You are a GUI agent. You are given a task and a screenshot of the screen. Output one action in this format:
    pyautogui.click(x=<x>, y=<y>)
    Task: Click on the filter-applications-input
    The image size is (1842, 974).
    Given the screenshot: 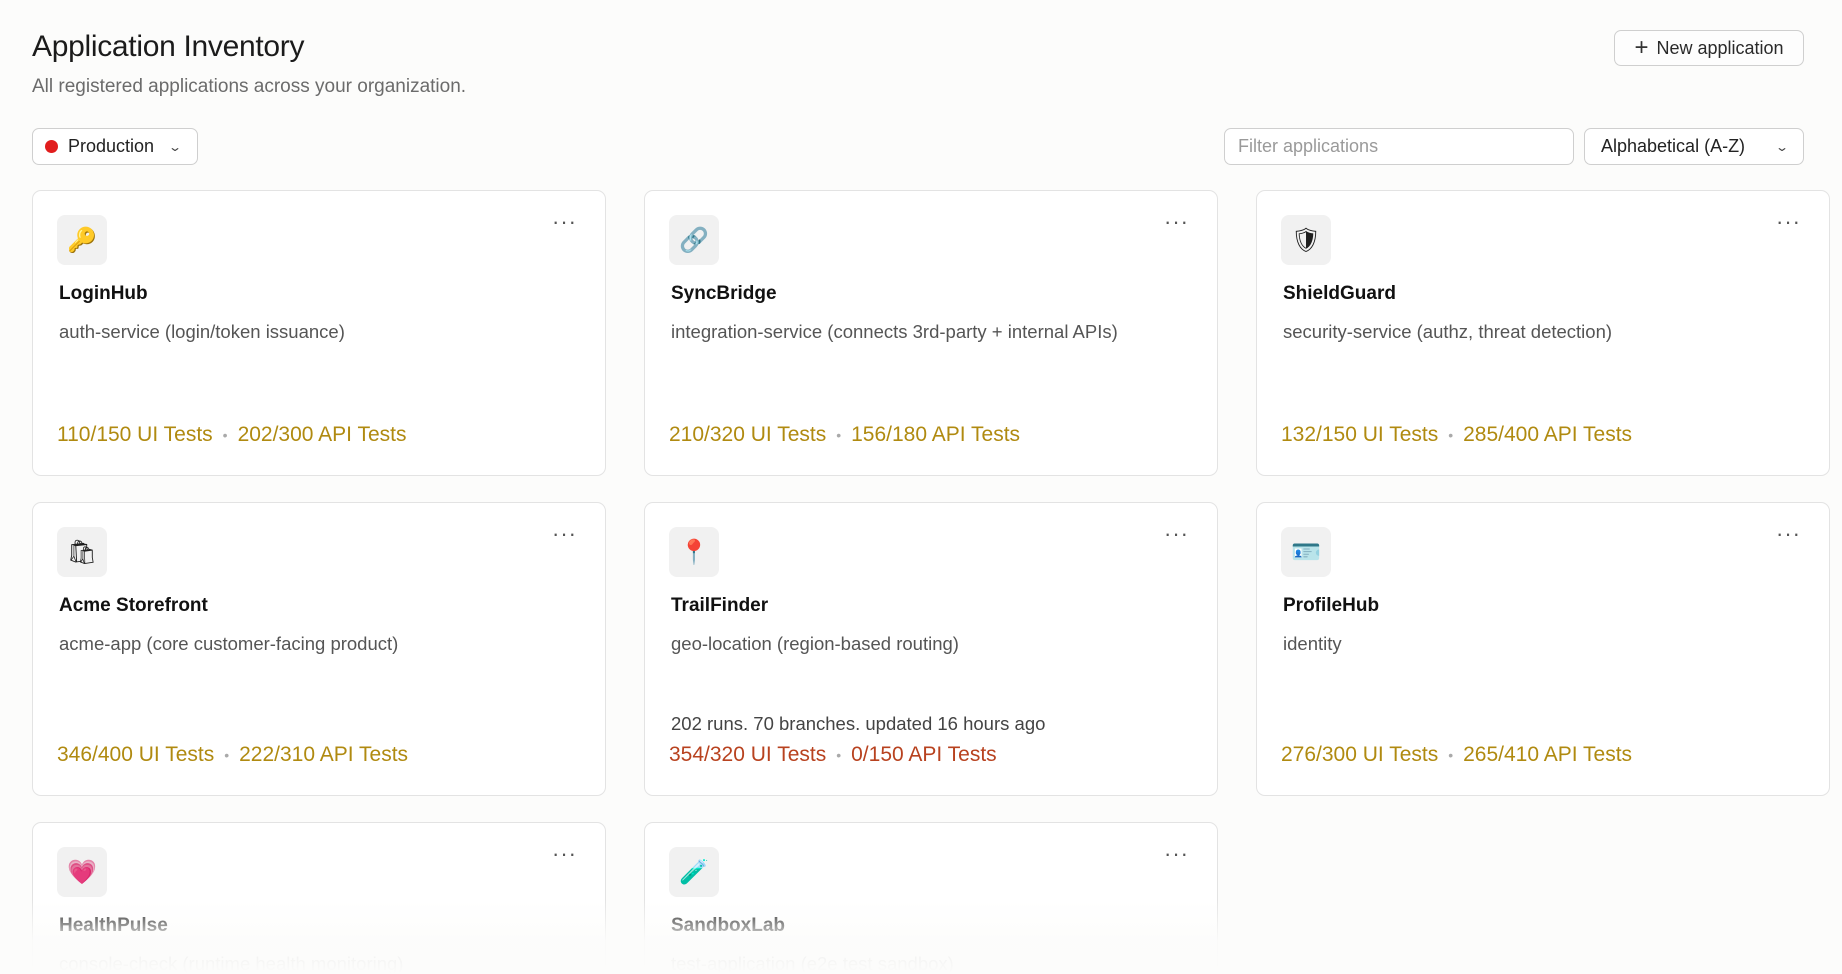 What is the action you would take?
    pyautogui.click(x=1399, y=146)
    